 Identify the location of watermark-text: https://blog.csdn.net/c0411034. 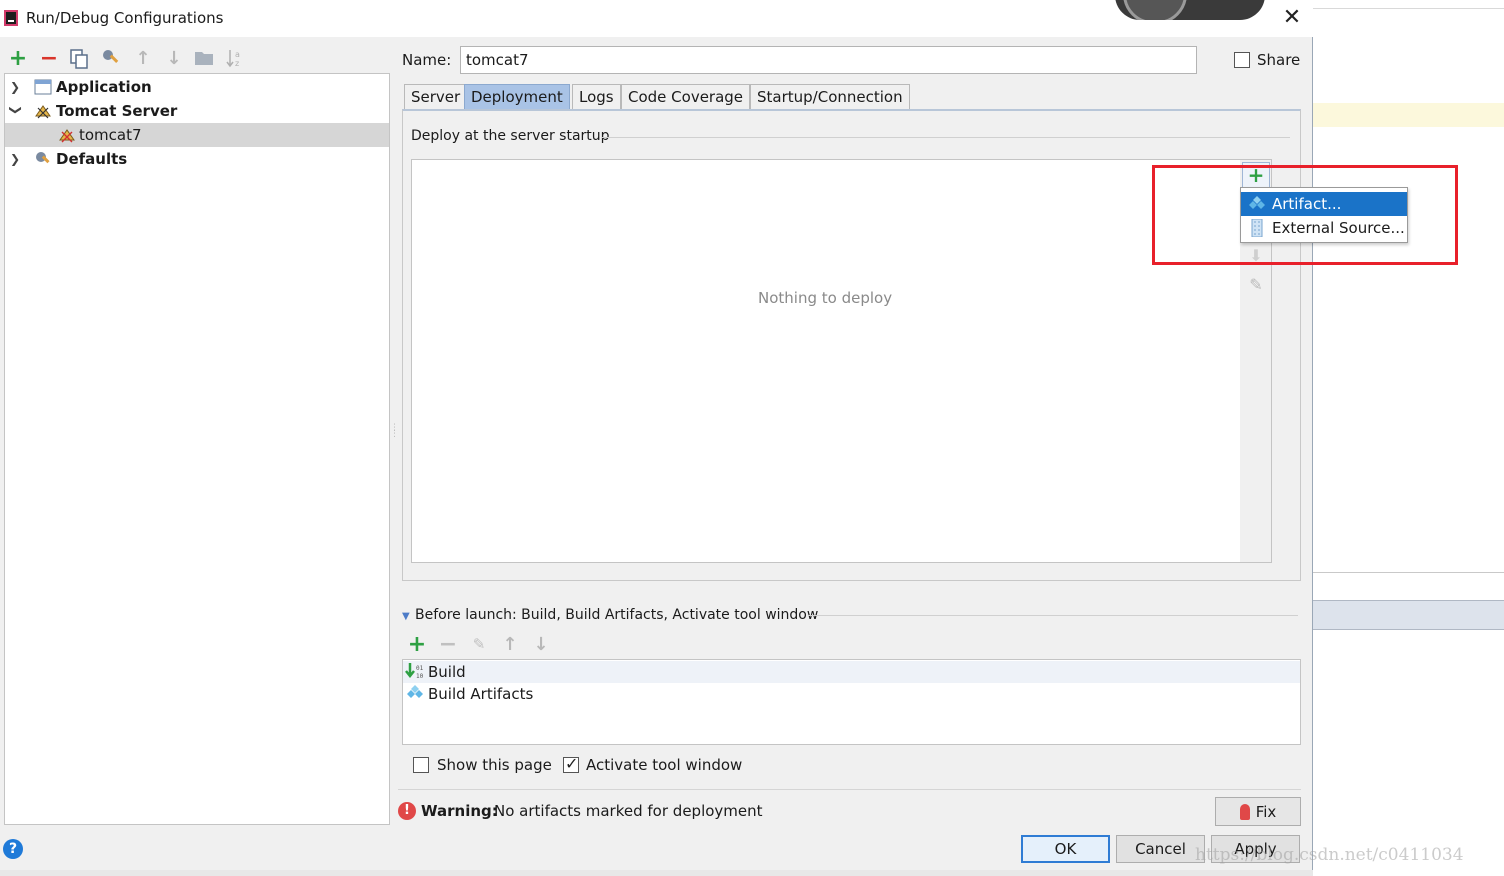
(1329, 855).